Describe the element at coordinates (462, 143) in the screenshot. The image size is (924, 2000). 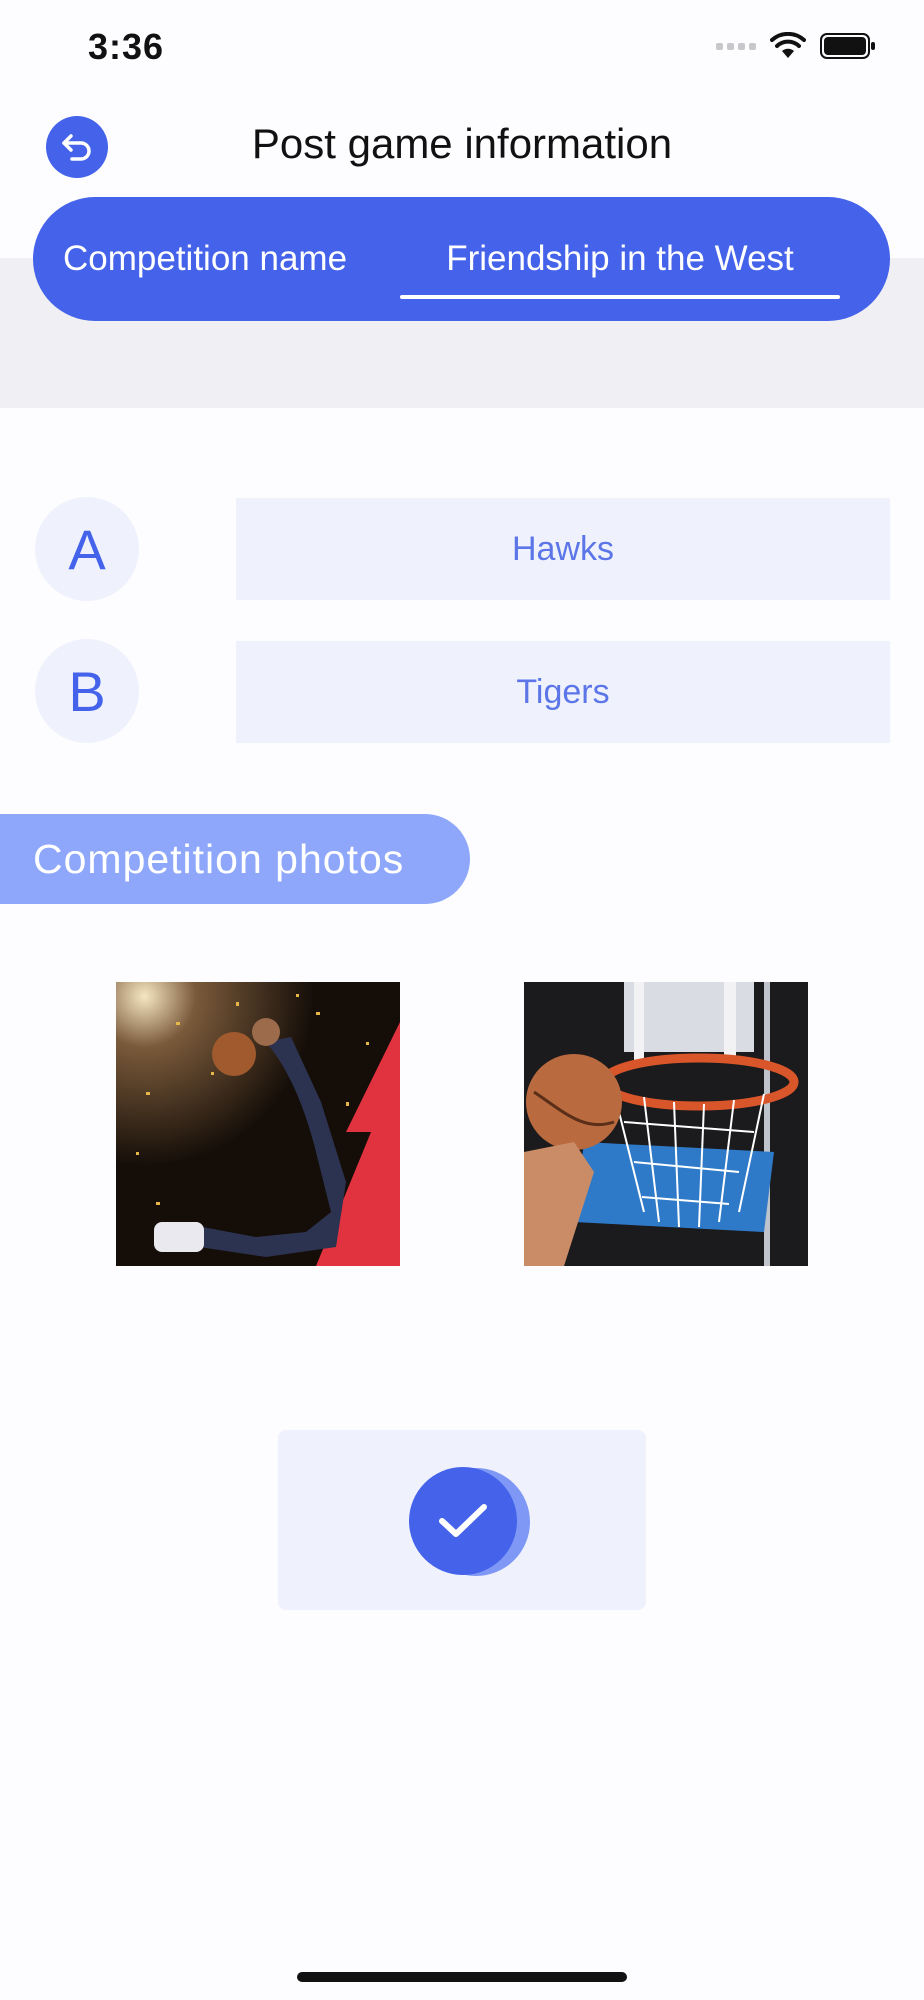
I see `page-title: Post game information` at that location.